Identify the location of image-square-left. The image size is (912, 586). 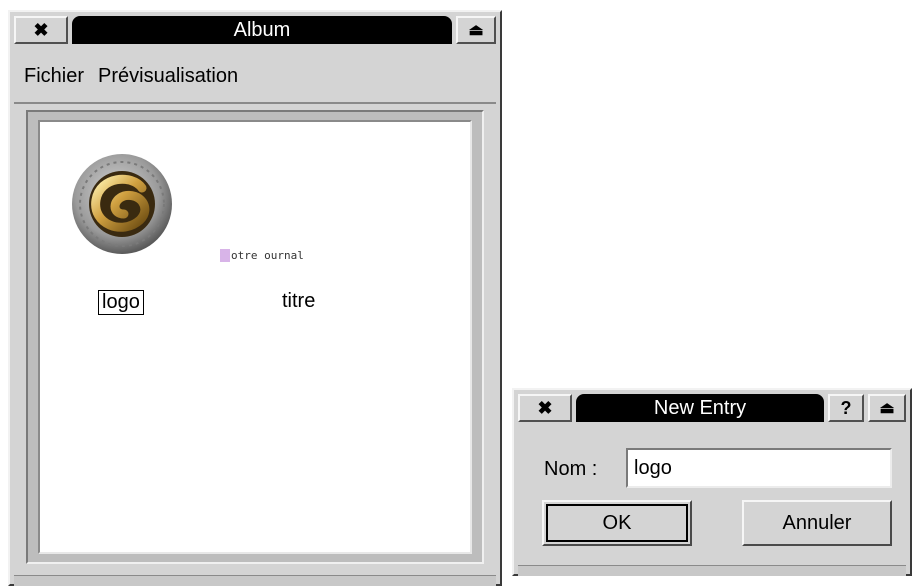
(225, 255).